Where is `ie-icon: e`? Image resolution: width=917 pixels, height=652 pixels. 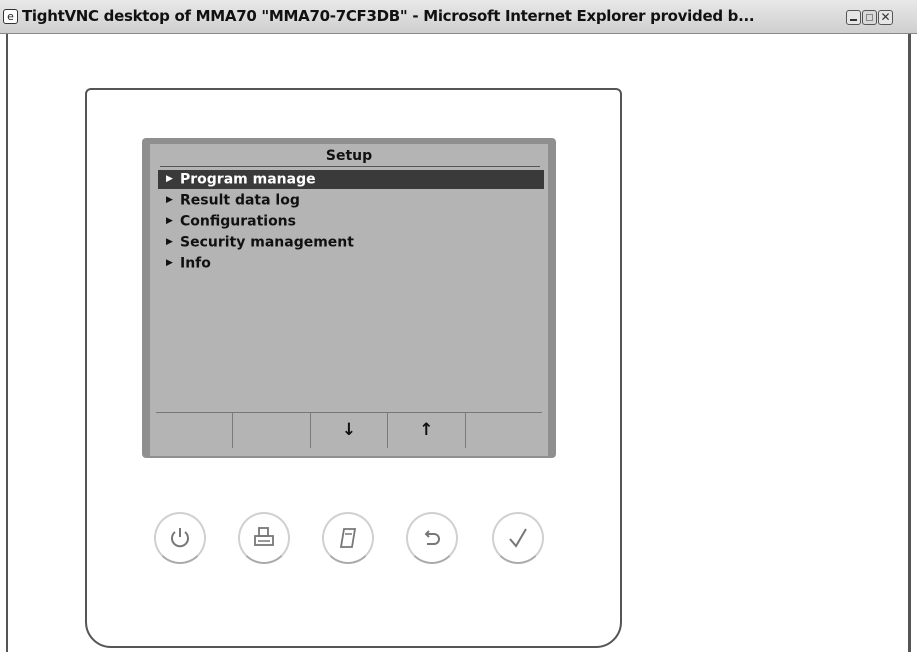
ie-icon: e is located at coordinates (10, 16).